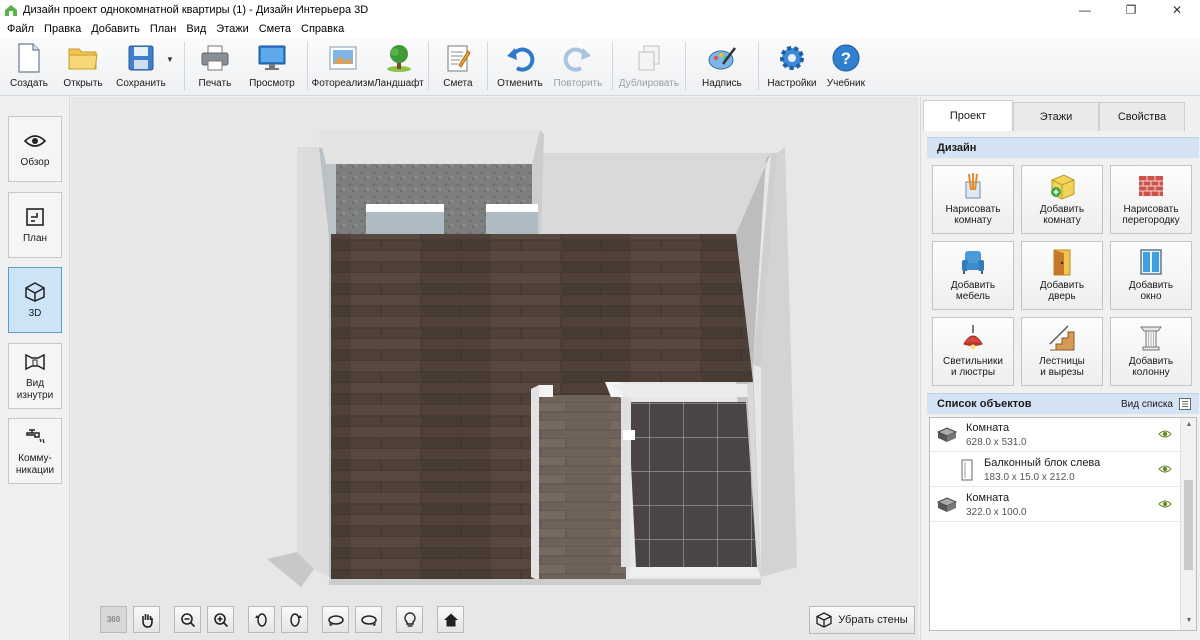 The width and height of the screenshot is (1200, 640). I want to click on zoom-out-button, so click(187, 619).